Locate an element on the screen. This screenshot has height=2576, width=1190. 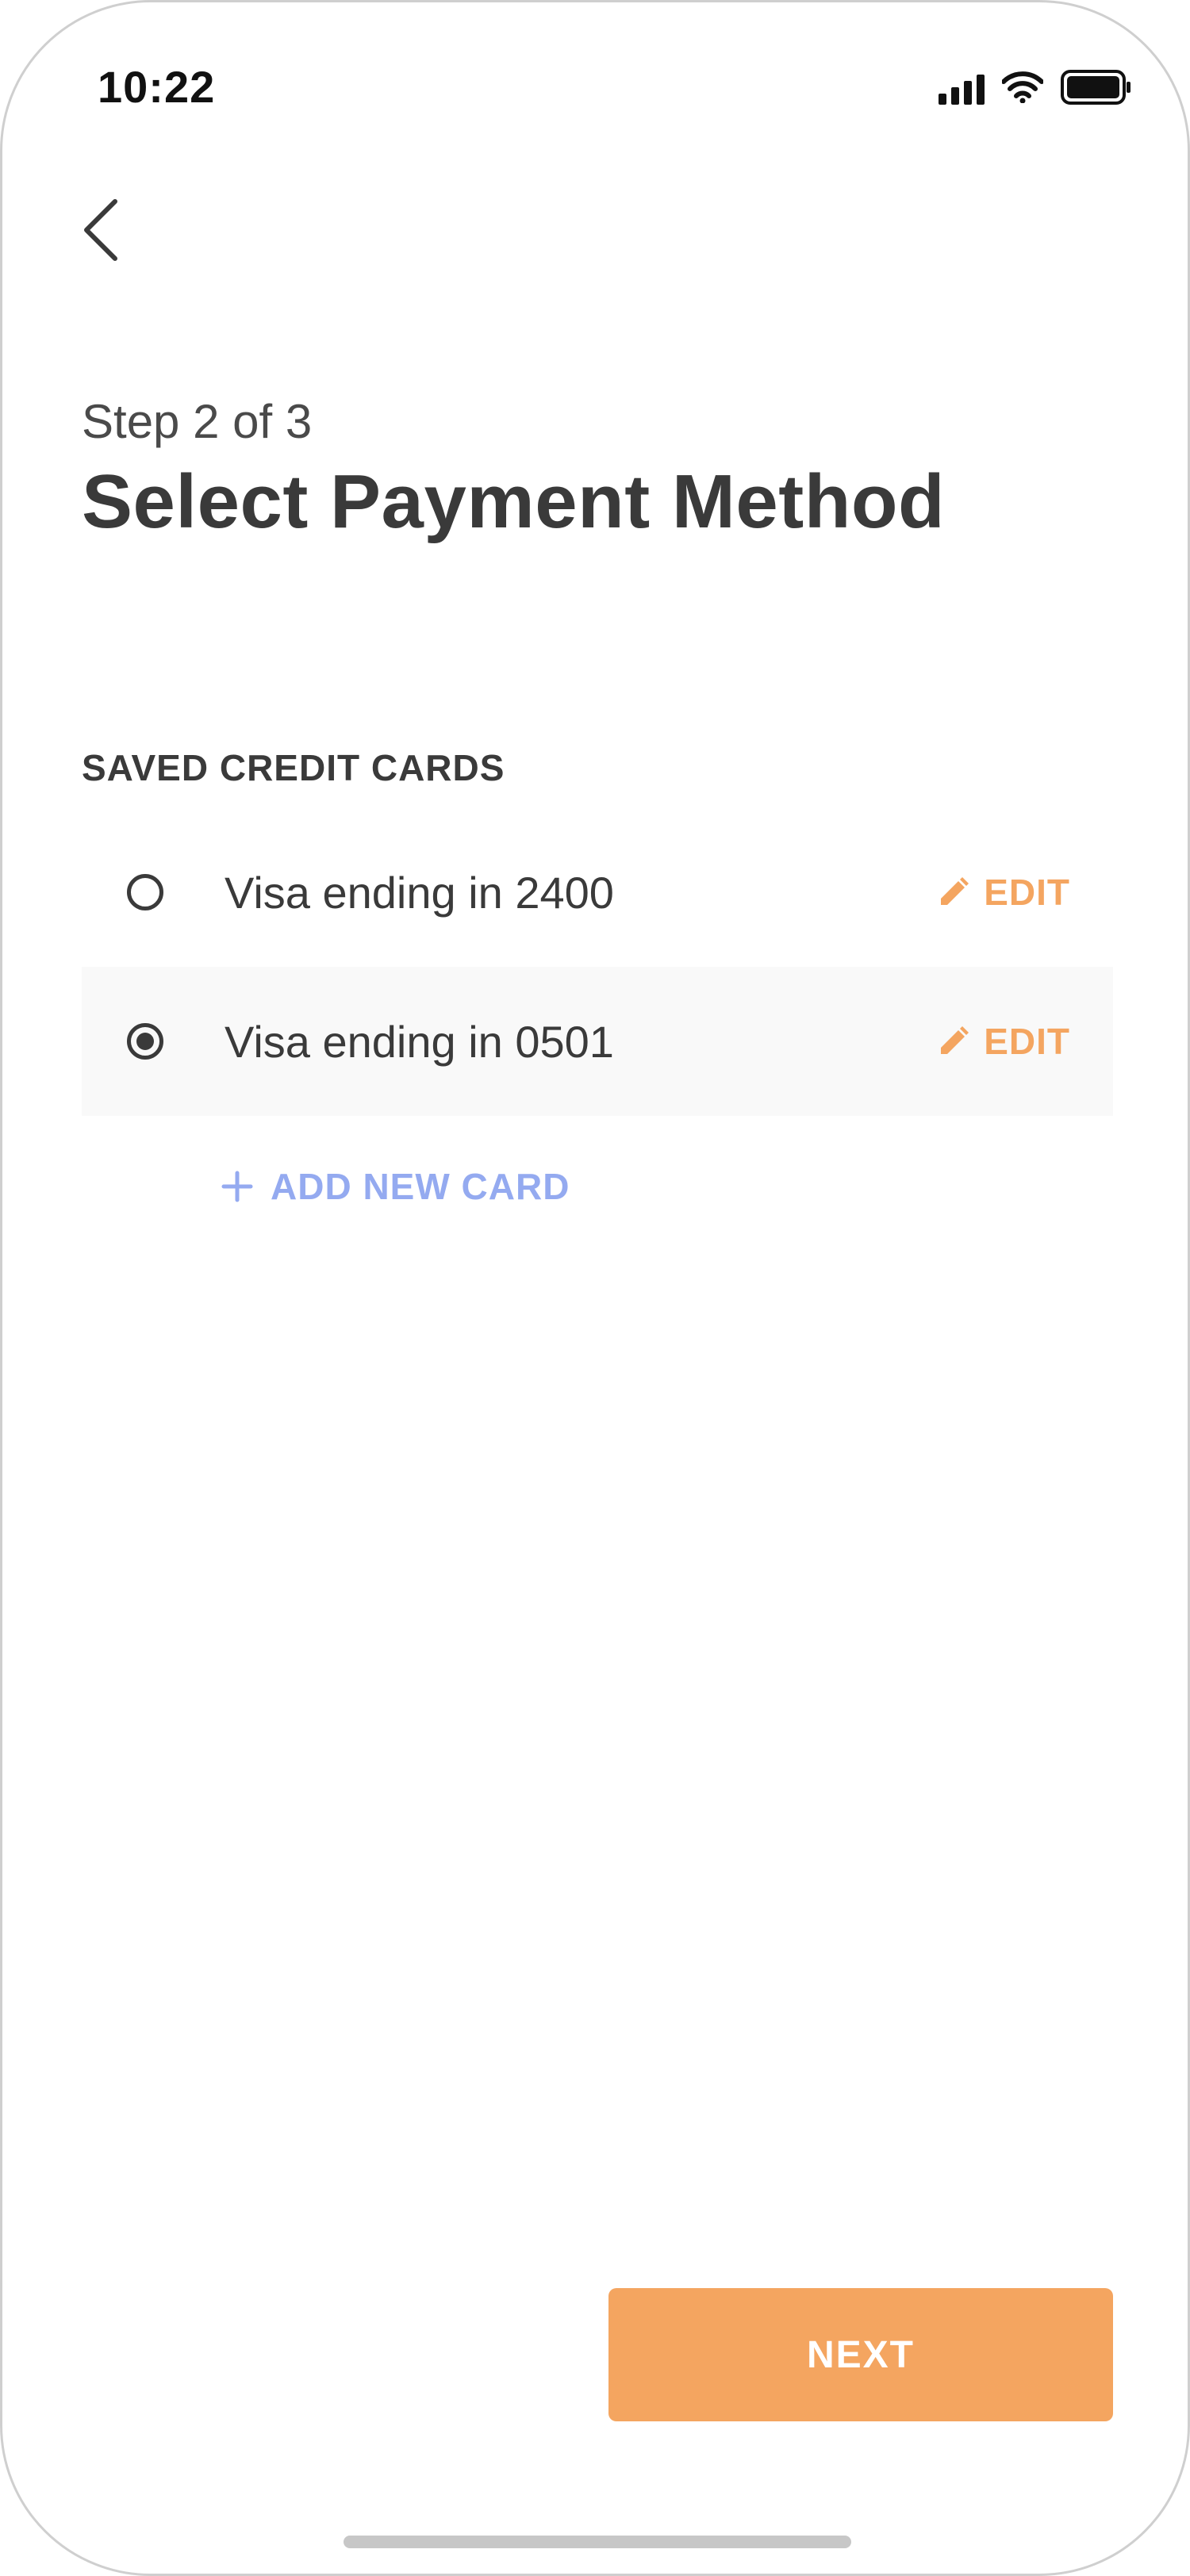
radio-button-selected is located at coordinates (145, 1041).